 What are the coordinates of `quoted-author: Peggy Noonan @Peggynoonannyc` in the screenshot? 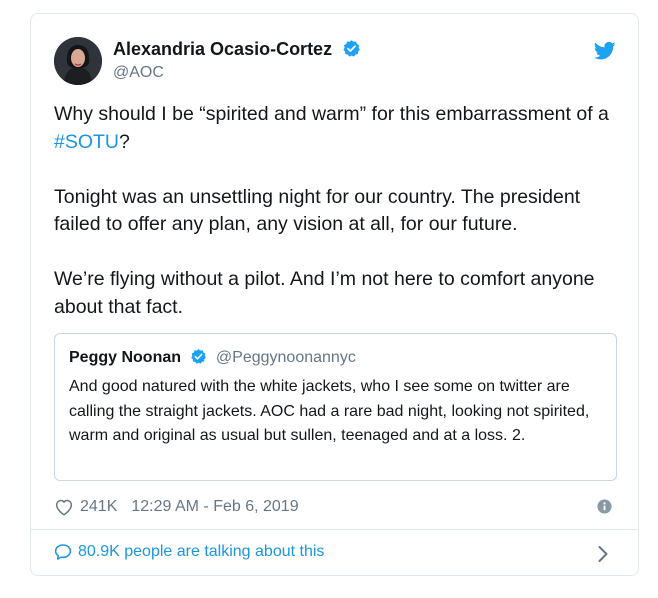 It's located at (212, 357).